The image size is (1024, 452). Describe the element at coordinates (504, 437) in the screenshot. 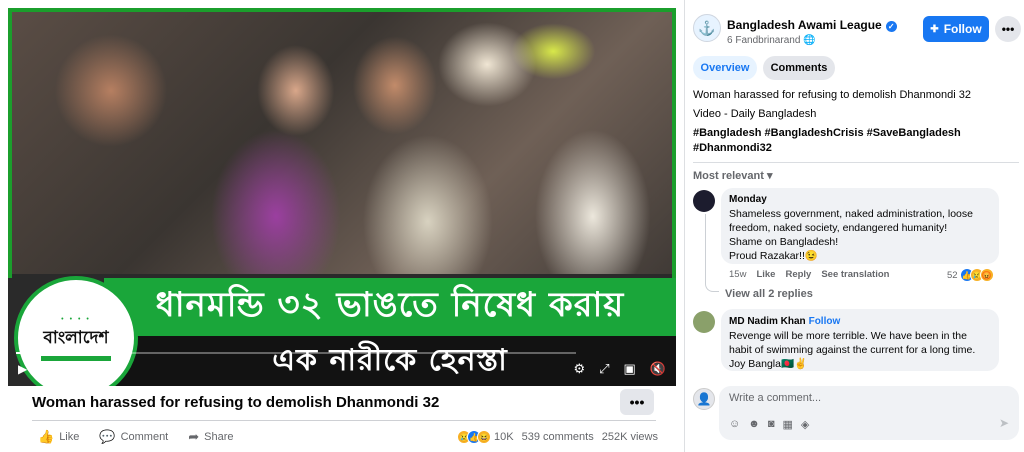

I see `reactions-count: 10K` at that location.